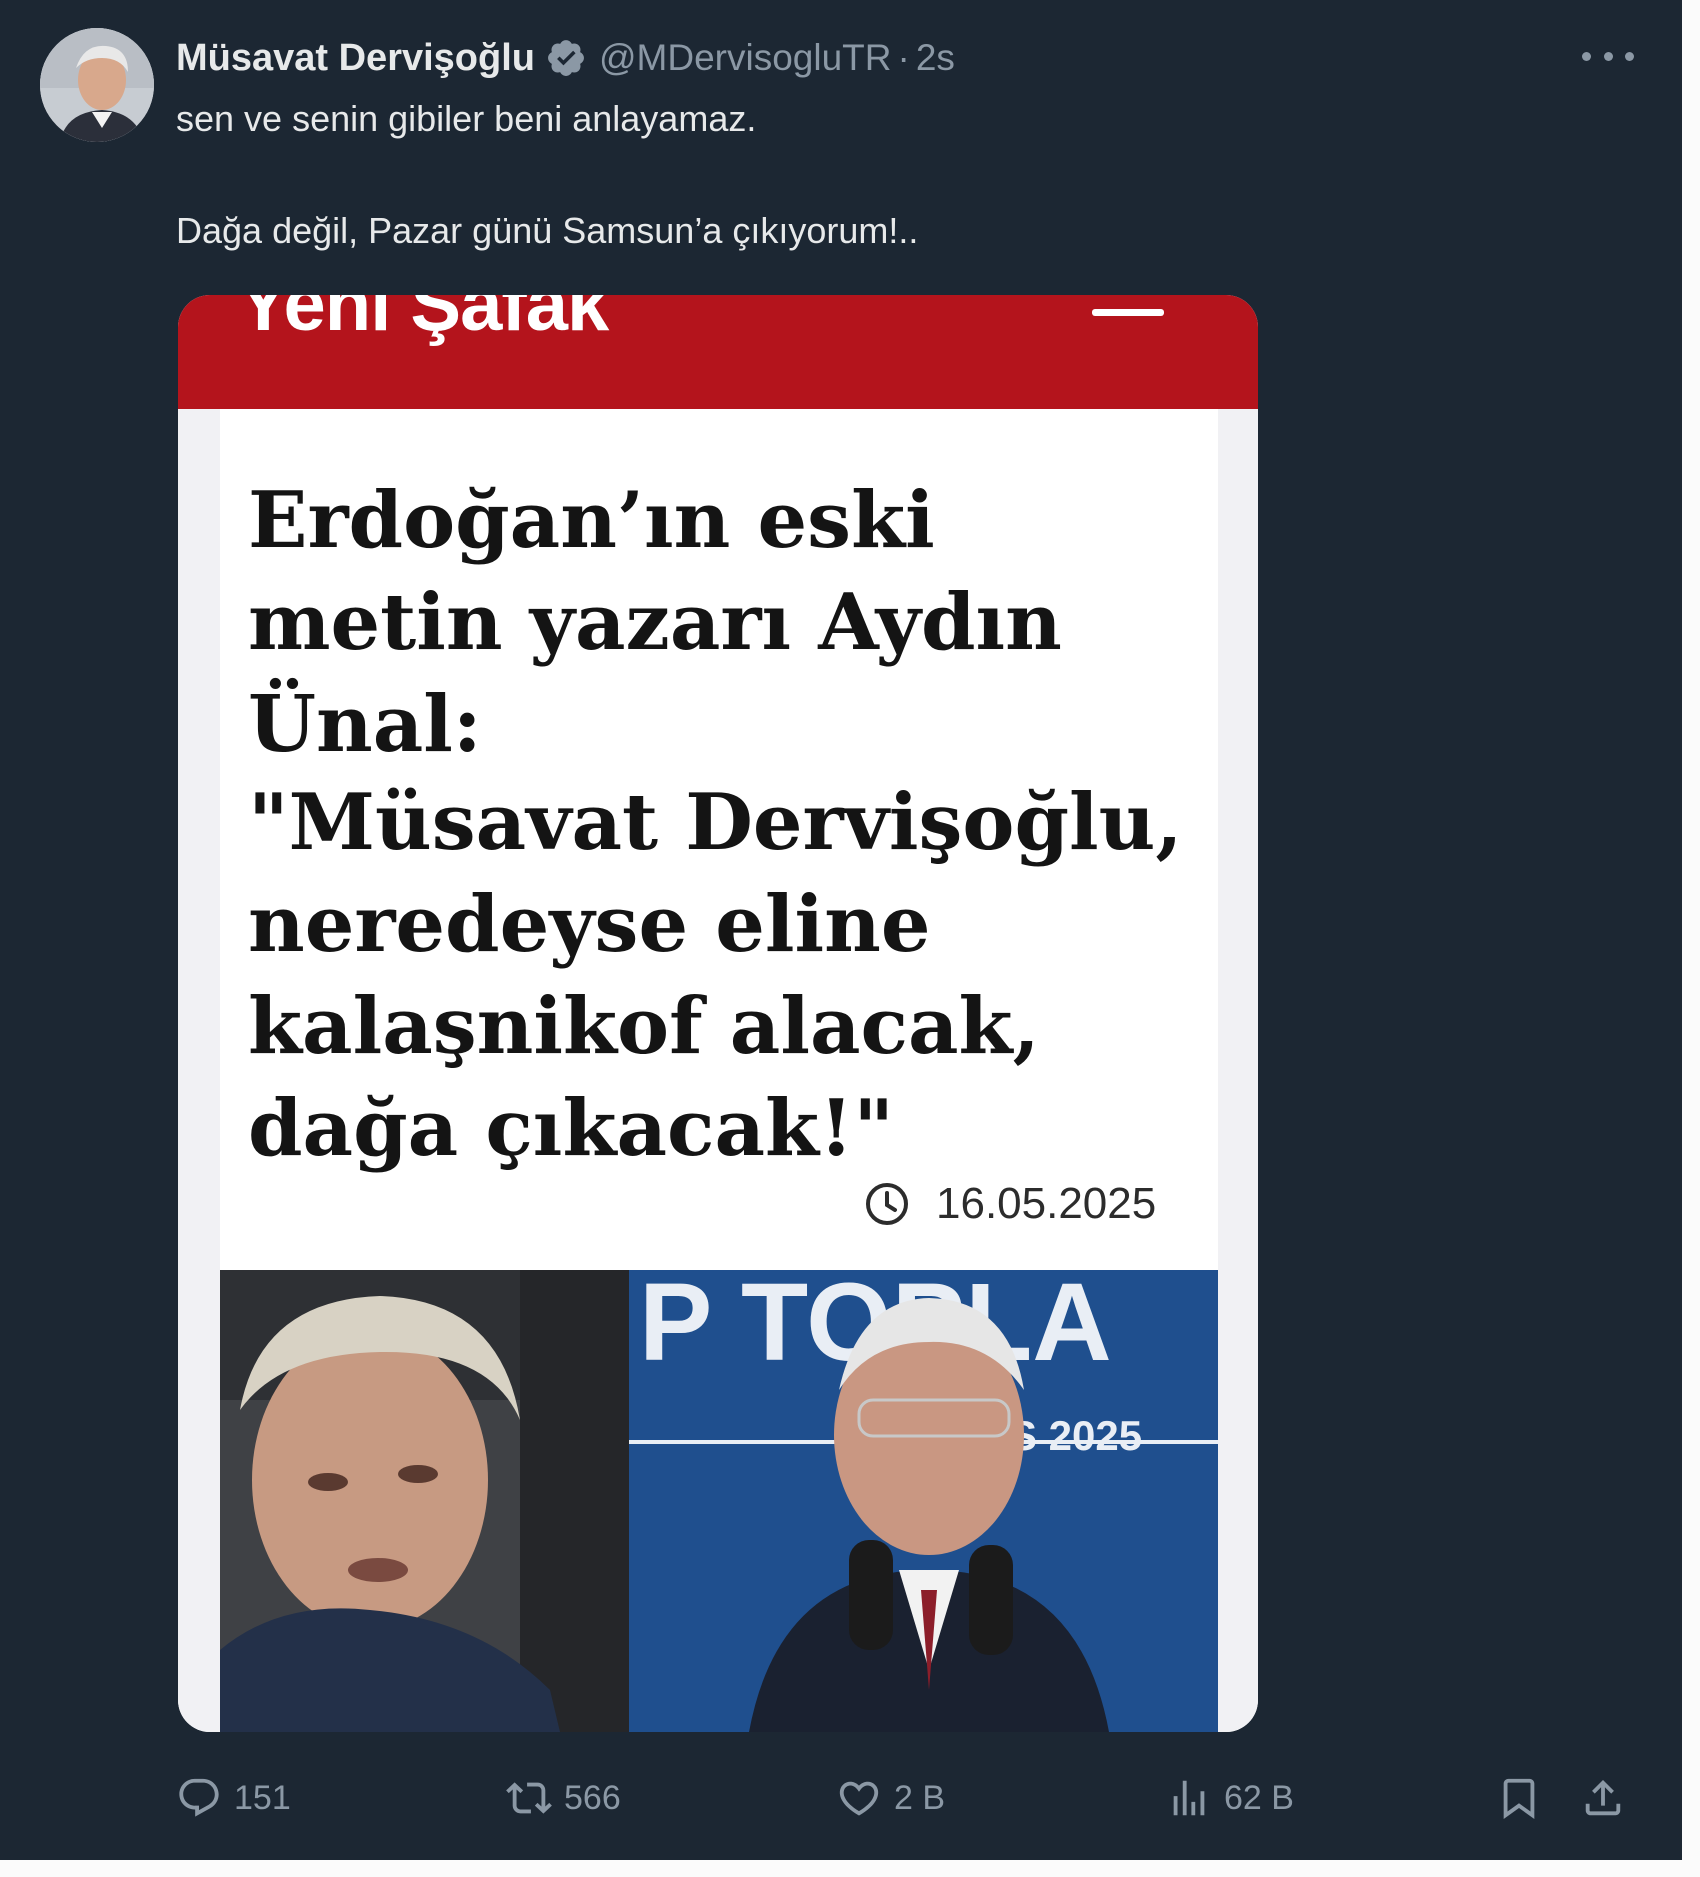  I want to click on backdrop-year: S 2025, so click(1075, 1435).